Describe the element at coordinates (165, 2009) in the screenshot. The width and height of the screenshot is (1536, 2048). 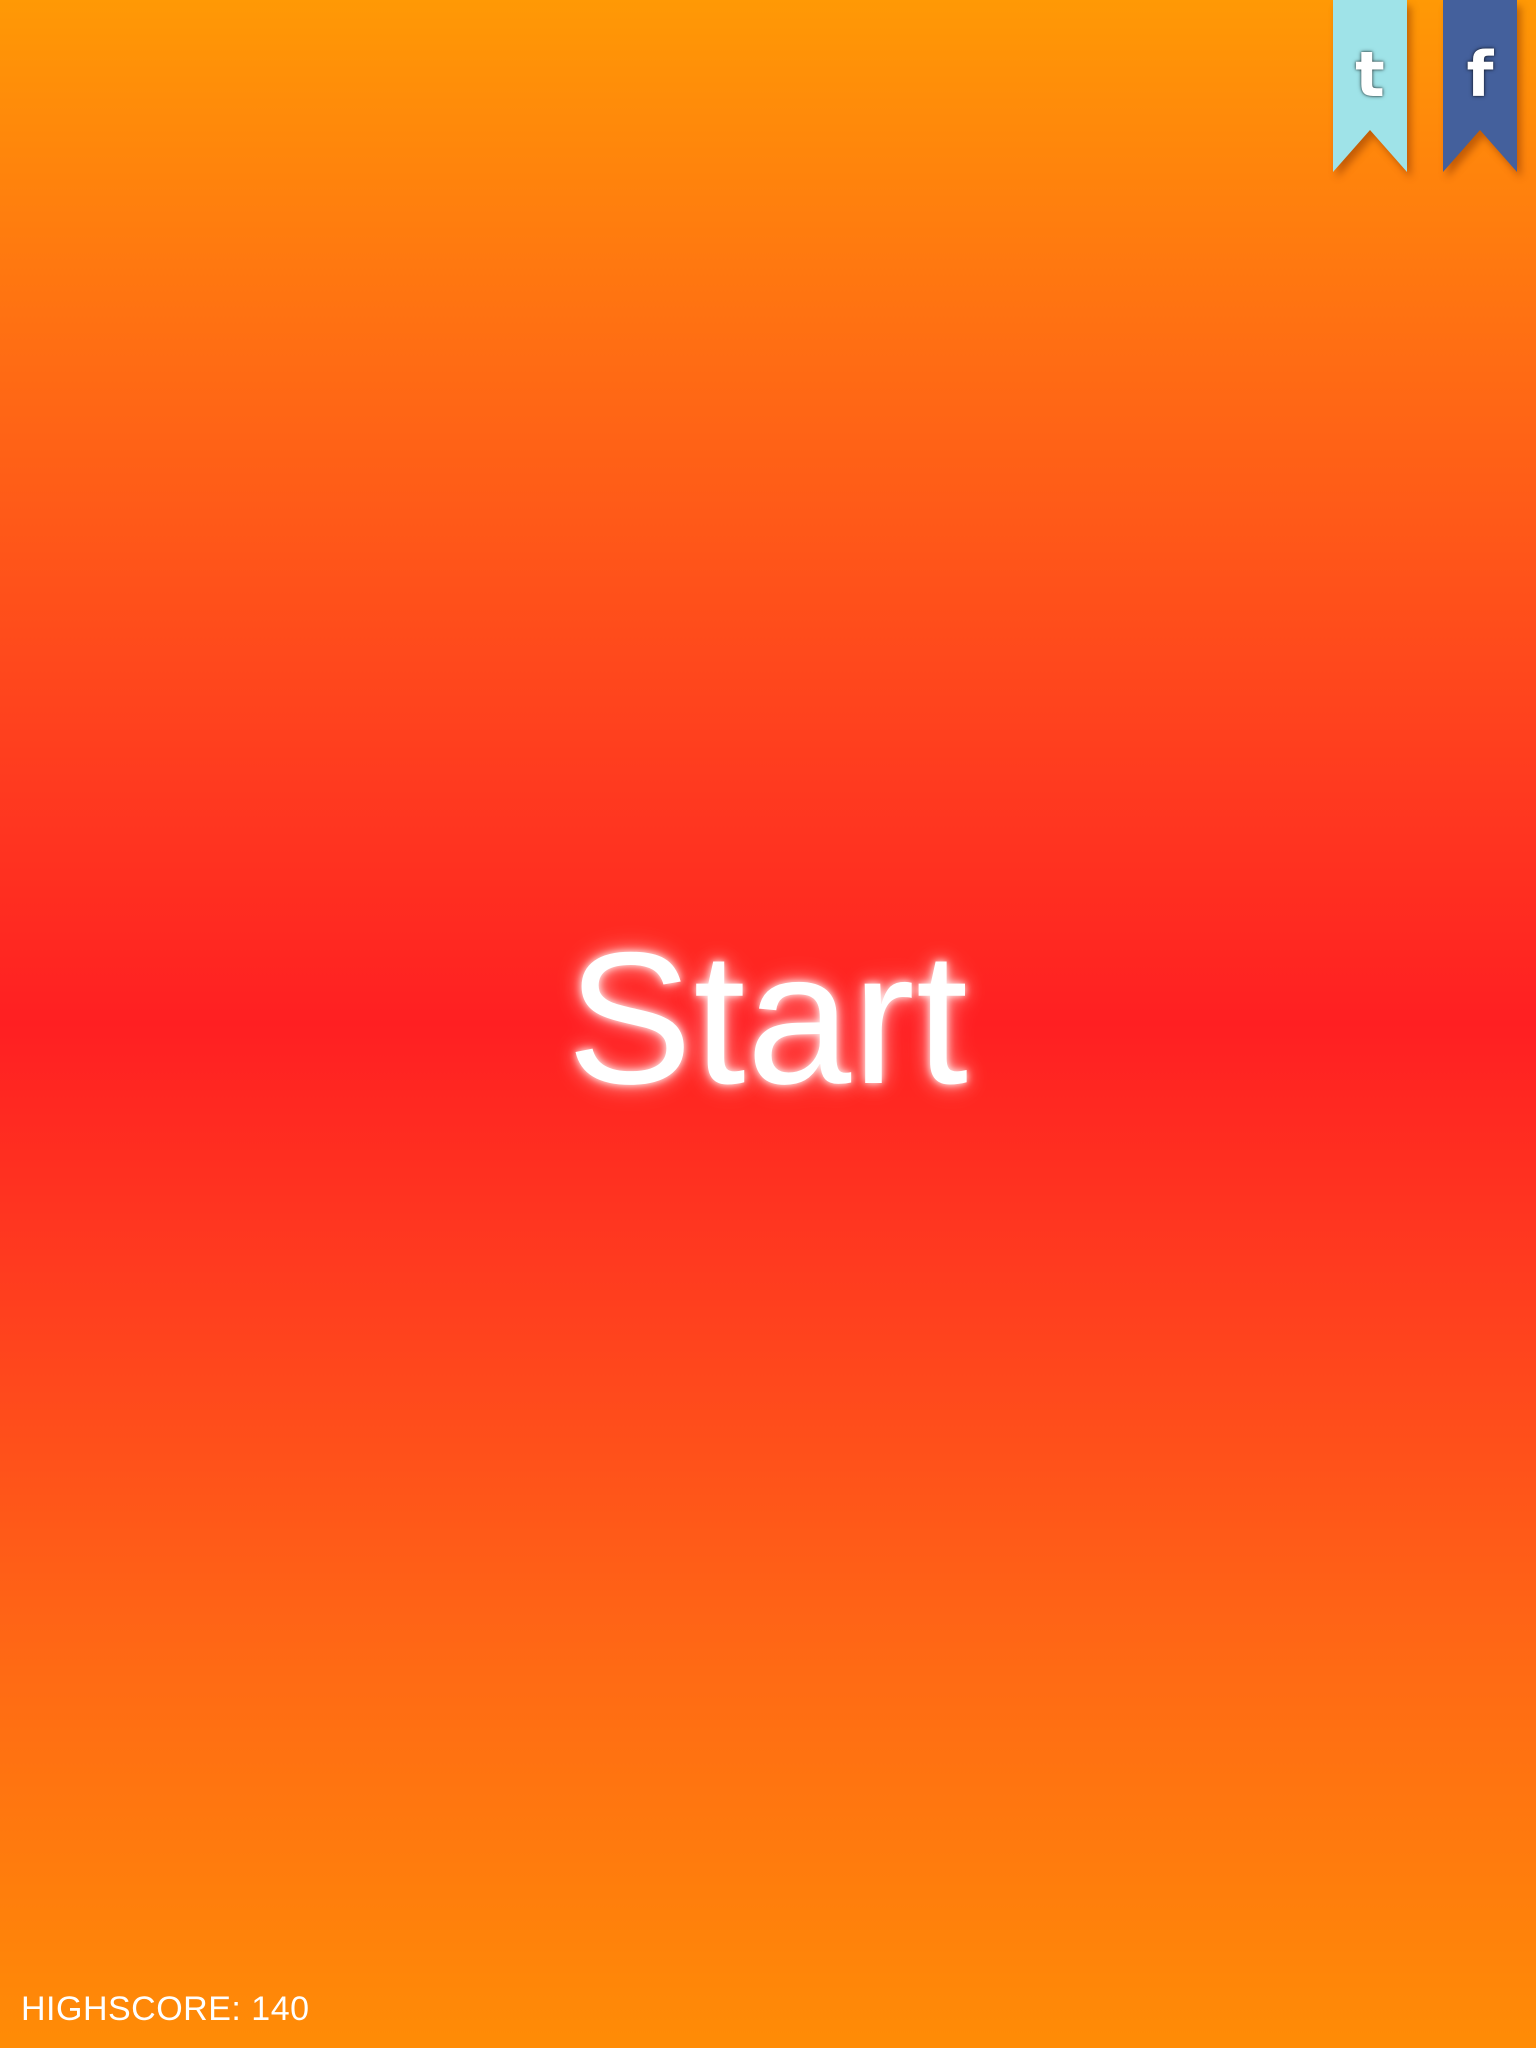
I see `highscore-label: HIGHSCORE: 140` at that location.